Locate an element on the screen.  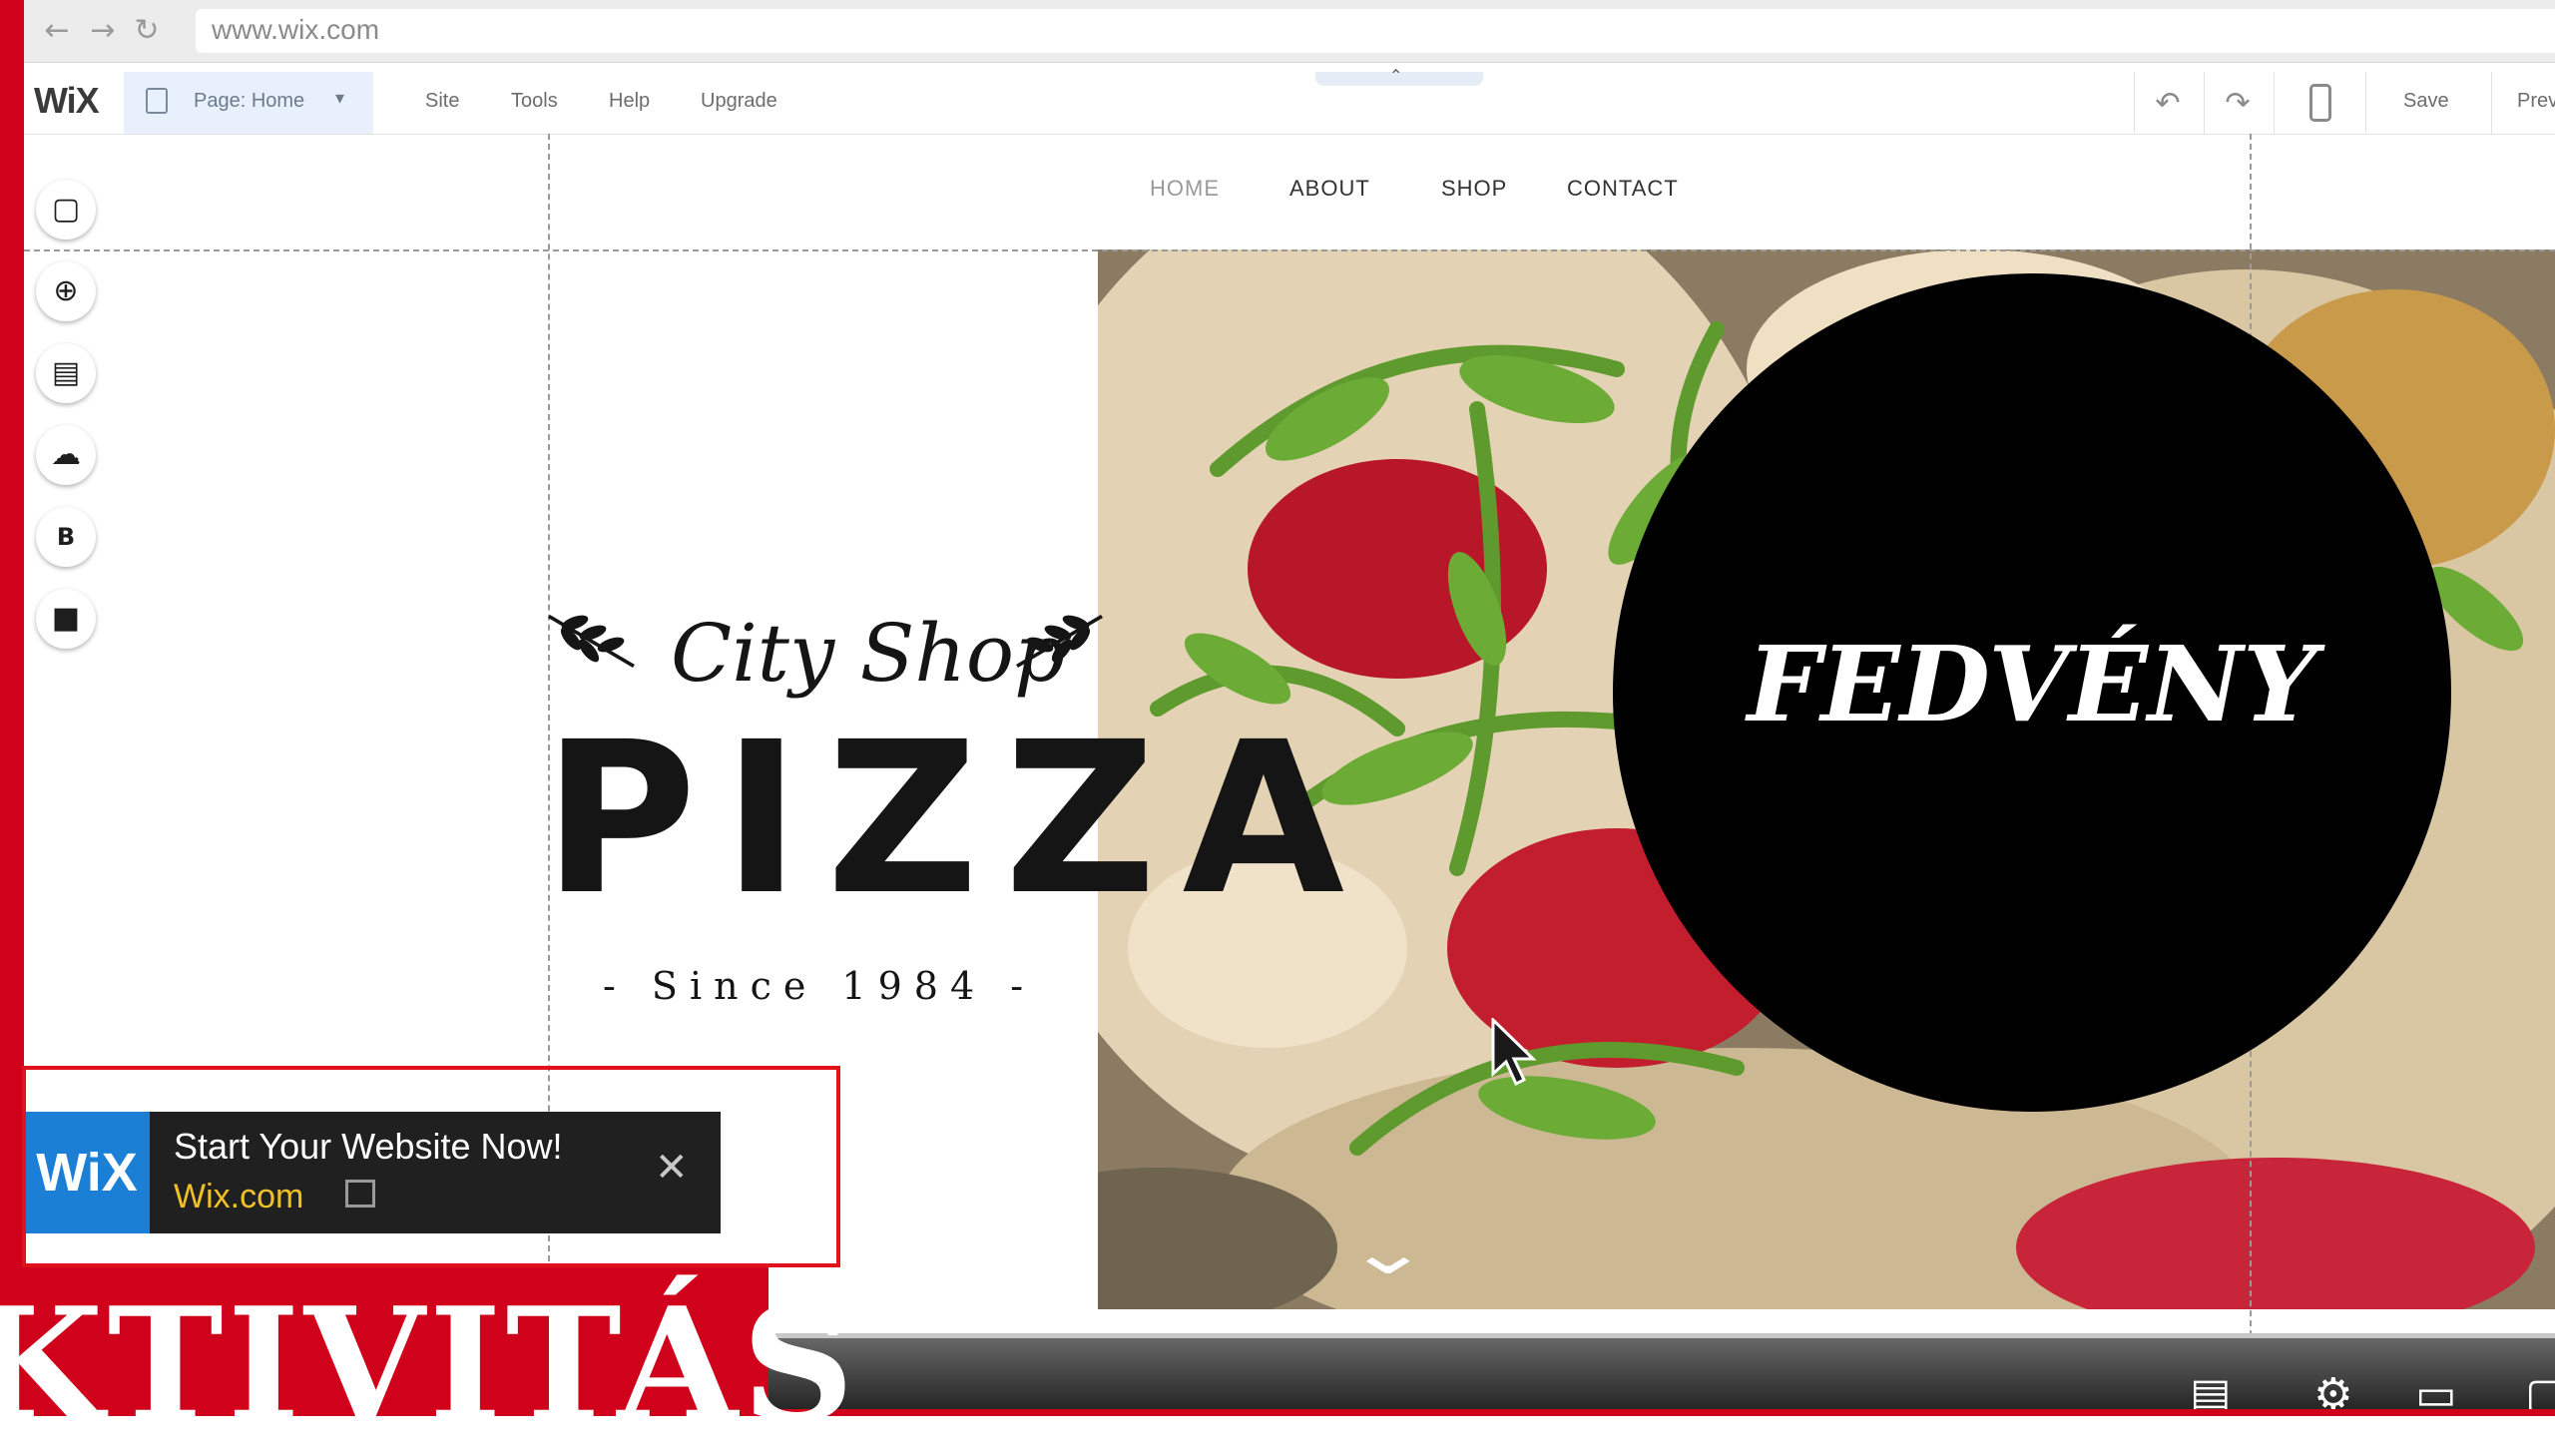
wheat-right-icon is located at coordinates (1056, 642).